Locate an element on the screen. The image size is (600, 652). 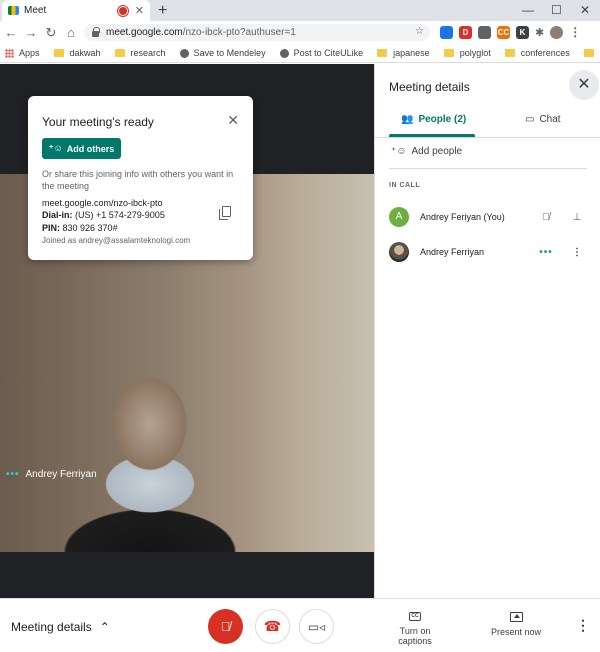
minimize-button: — is located at coordinates (528, 10).